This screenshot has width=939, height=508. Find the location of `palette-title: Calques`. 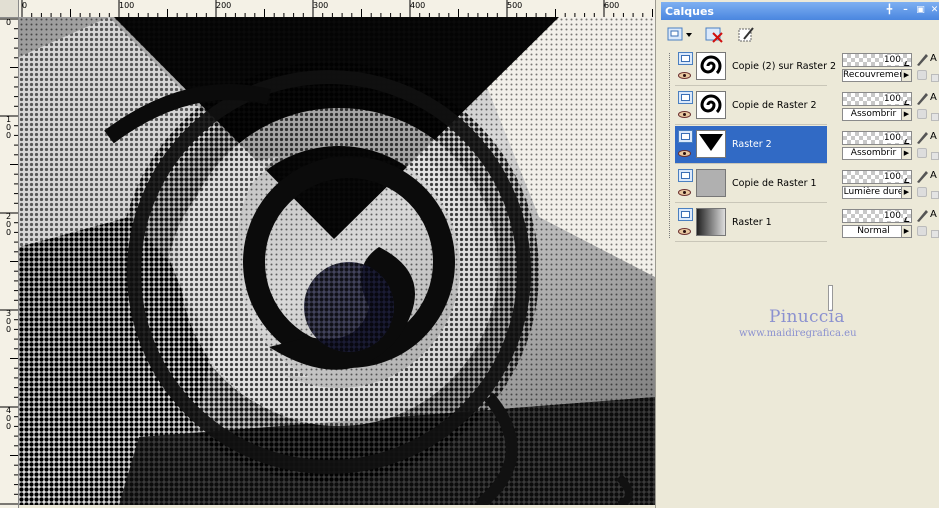

palette-title: Calques is located at coordinates (689, 11).